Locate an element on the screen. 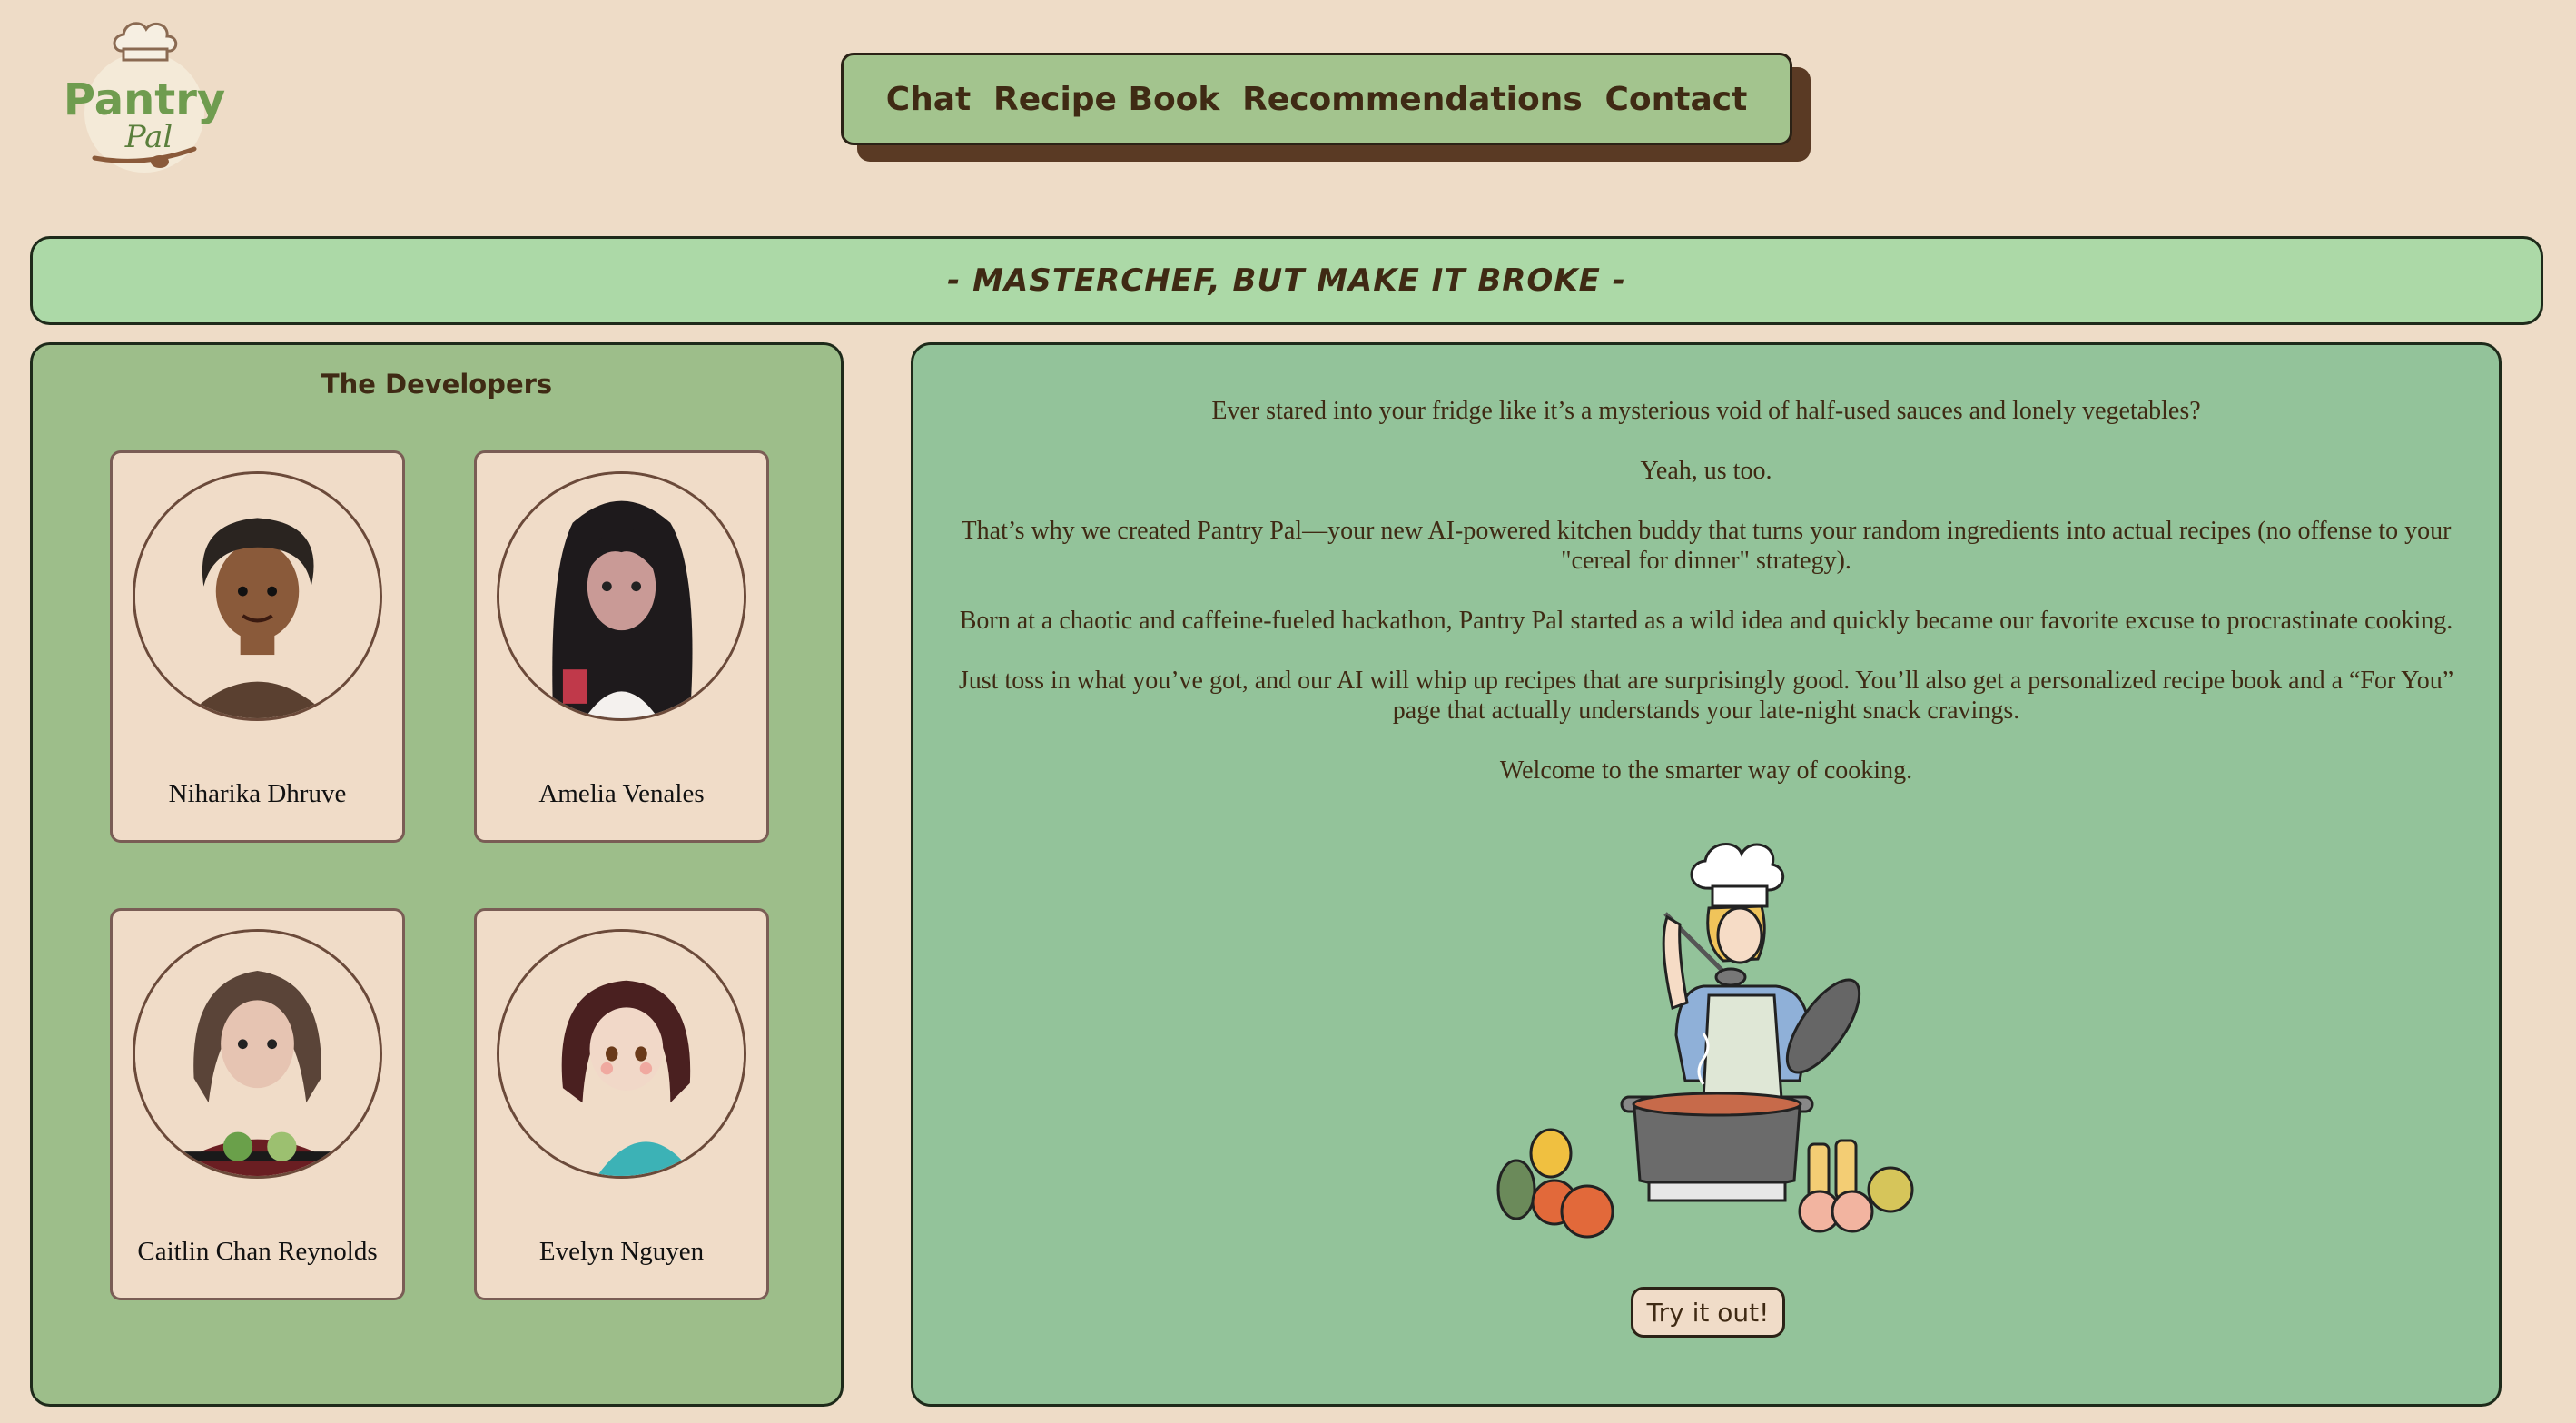 This screenshot has width=2576, height=1423. tagline-text: - MASTERCHEF, BUT MAKE IT BROKE - is located at coordinates (1286, 280).